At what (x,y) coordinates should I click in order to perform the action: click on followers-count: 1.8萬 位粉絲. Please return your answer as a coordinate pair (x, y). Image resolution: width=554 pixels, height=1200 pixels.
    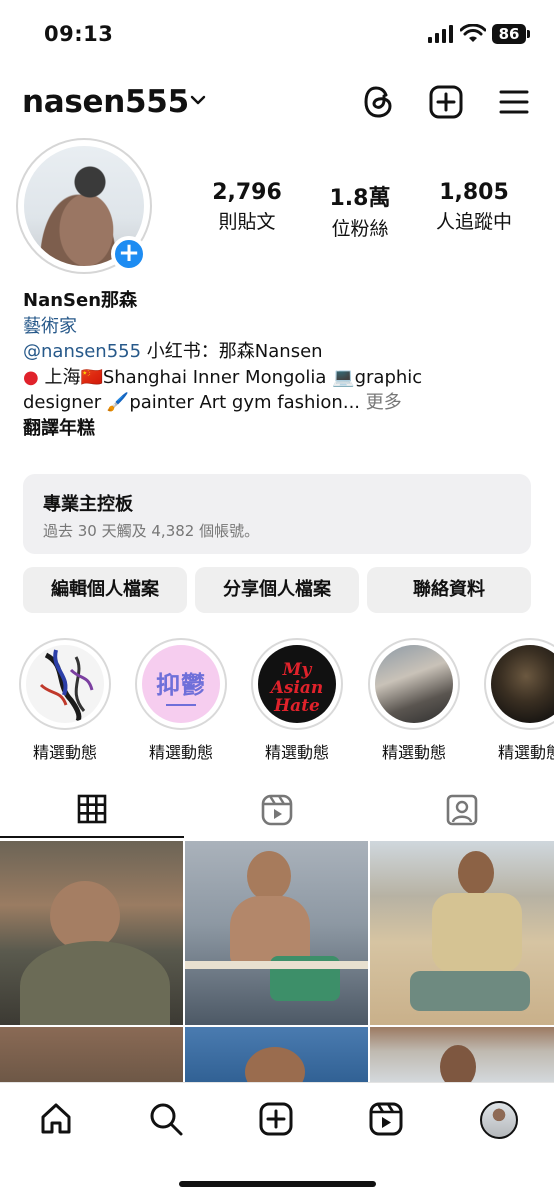
    Looking at the image, I should click on (360, 210).